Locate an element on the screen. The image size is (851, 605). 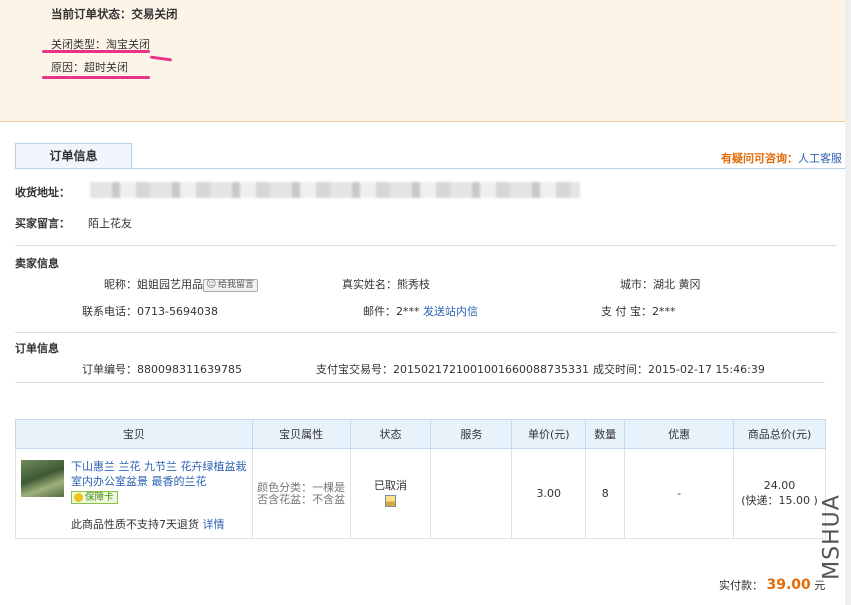
order-status: 当前订单状态：交易关闭 is located at coordinates (114, 14).